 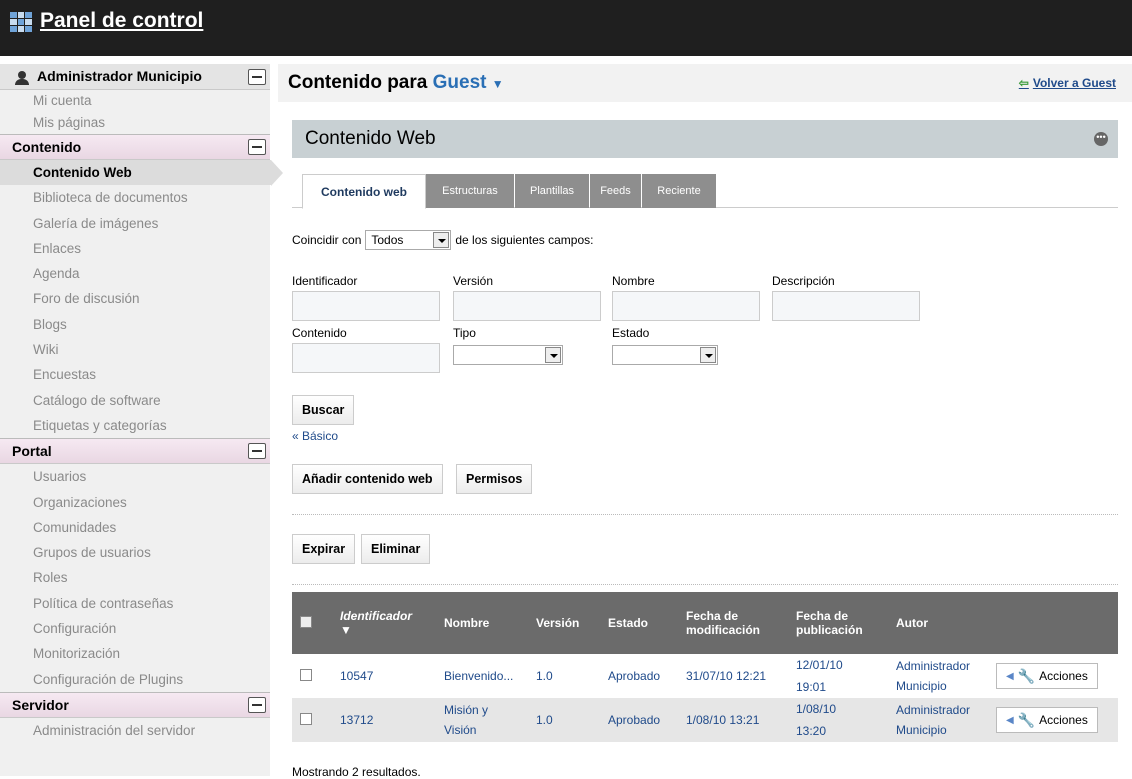 I want to click on col-acciones, so click(x=1053, y=623).